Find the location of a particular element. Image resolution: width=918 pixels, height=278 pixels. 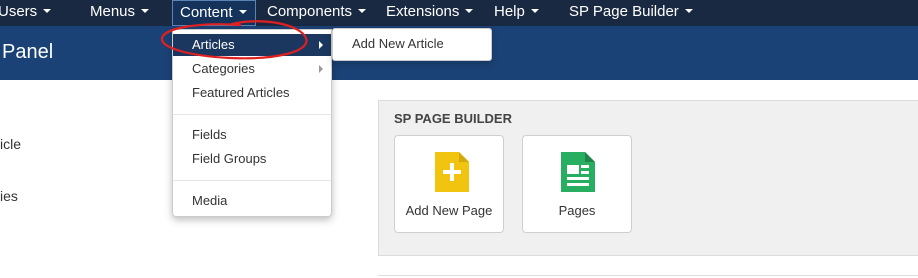

menu-item-add-new-article: Add New Article is located at coordinates (398, 43).